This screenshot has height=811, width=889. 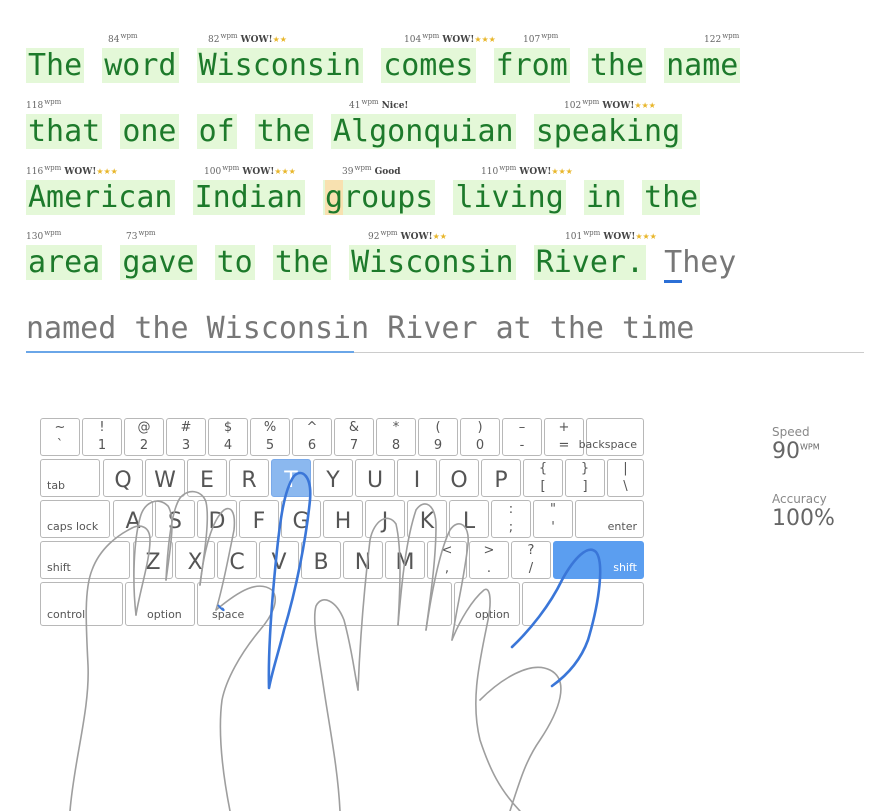 I want to click on wpm-badge: 102wpm WOW!★★★, so click(x=610, y=104).